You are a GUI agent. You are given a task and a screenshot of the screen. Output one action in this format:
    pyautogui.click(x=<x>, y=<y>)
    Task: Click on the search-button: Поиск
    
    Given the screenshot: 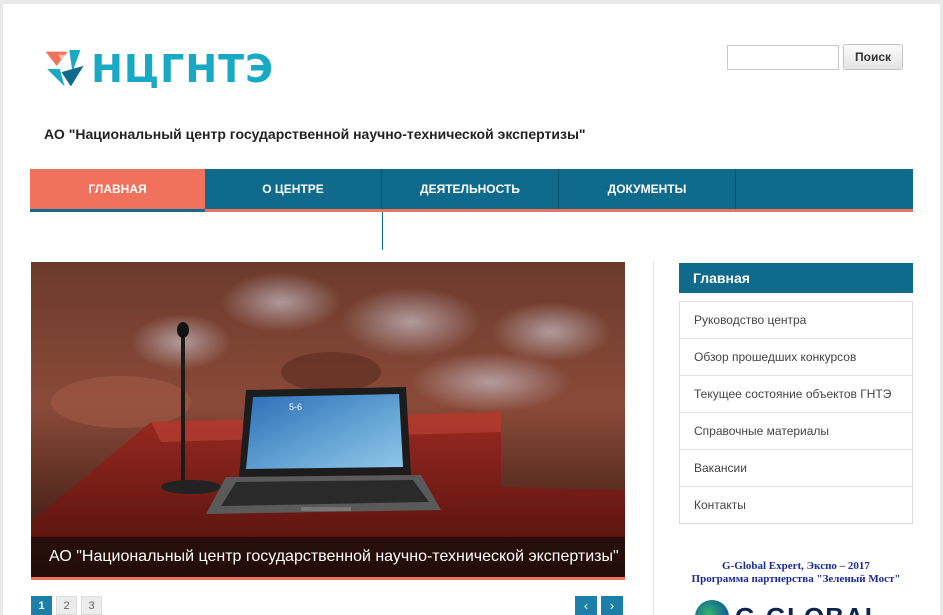 What is the action you would take?
    pyautogui.click(x=873, y=57)
    